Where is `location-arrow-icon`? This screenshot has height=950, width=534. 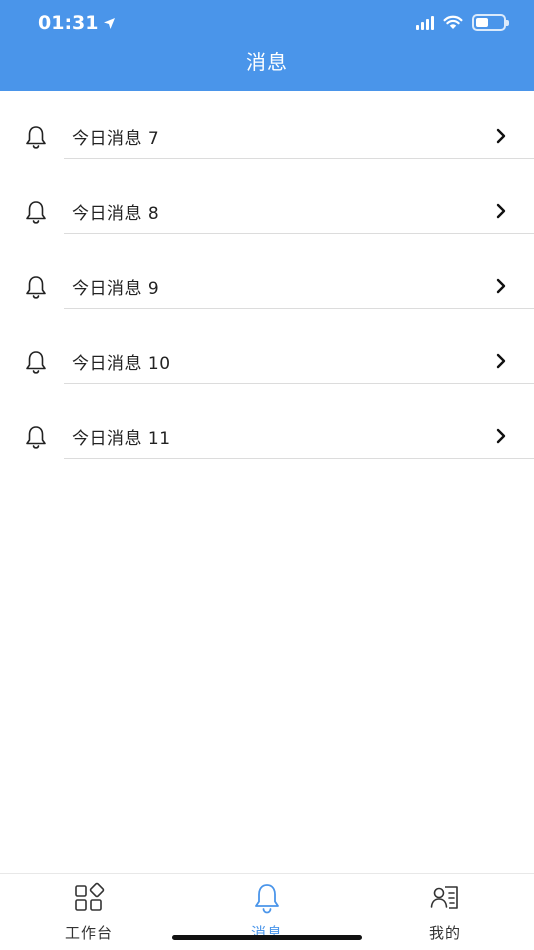
location-arrow-icon is located at coordinates (110, 23).